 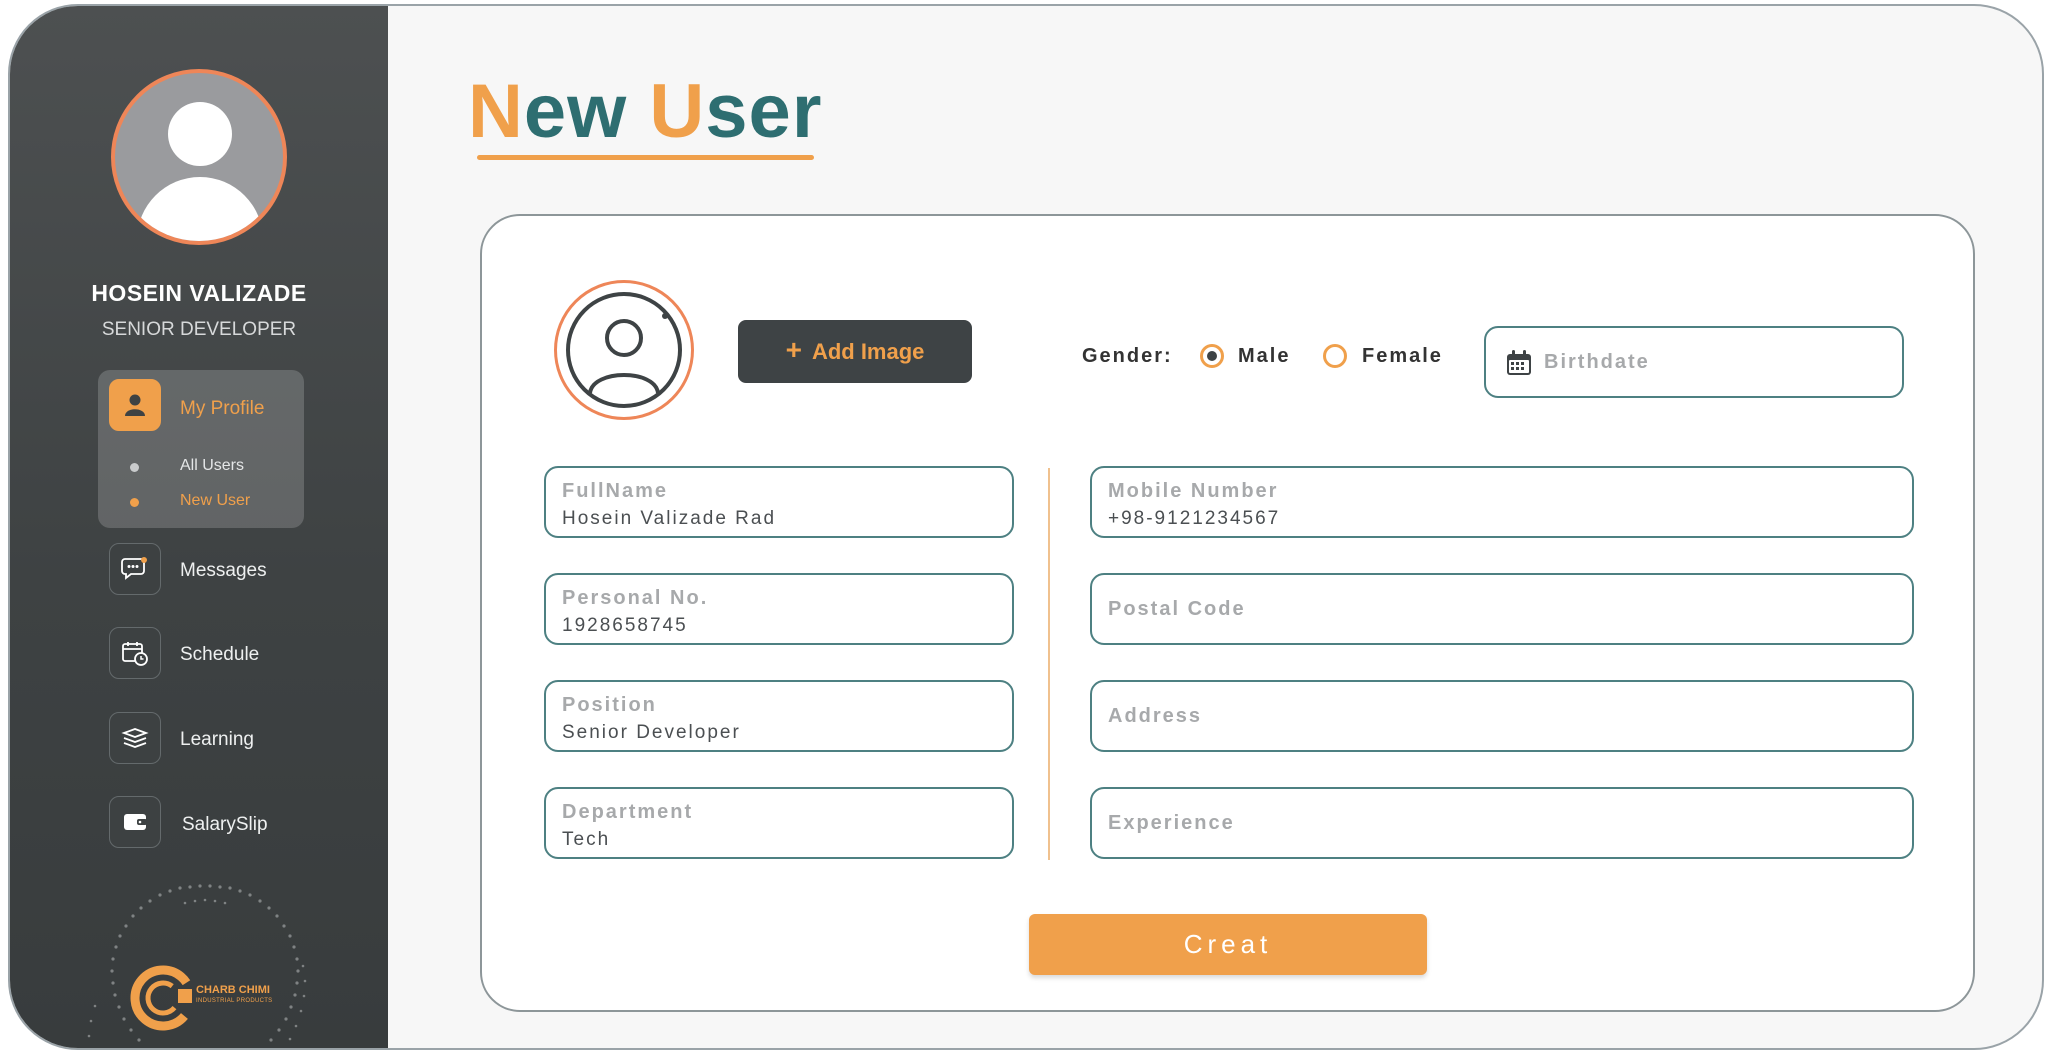 What do you see at coordinates (199, 293) in the screenshot?
I see `user-name: HOSEIN VALIZADE` at bounding box center [199, 293].